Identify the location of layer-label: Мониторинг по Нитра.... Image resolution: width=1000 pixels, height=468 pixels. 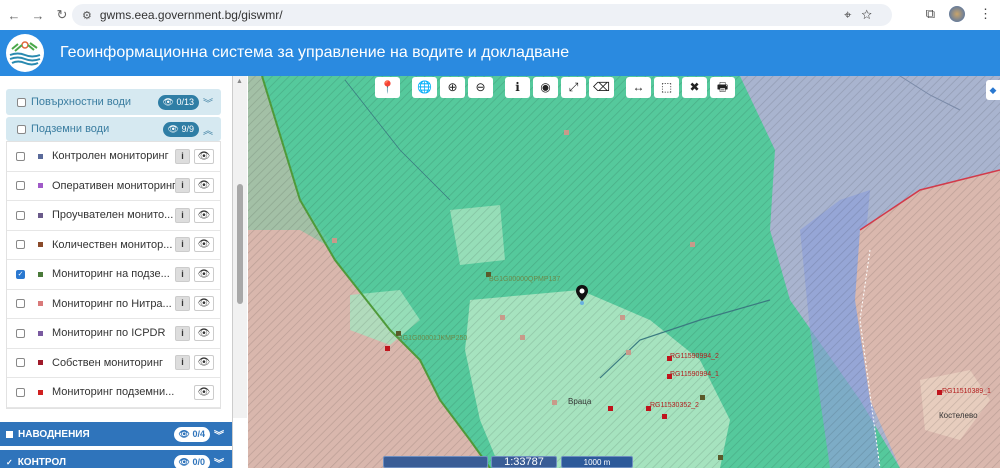
(112, 303).